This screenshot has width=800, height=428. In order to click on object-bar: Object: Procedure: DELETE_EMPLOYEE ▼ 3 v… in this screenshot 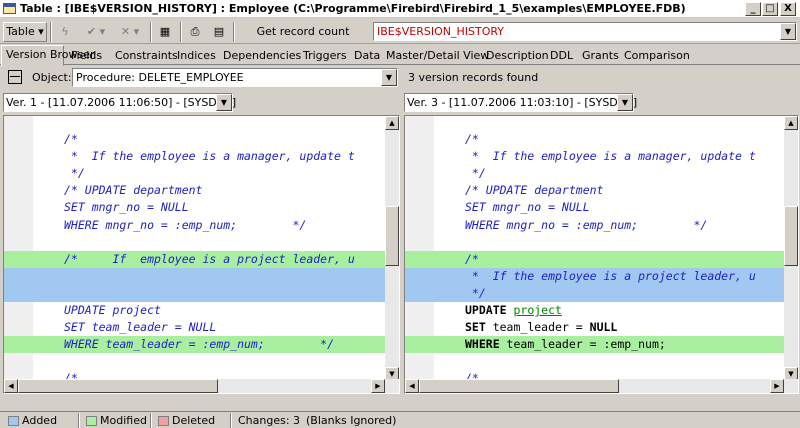, I will do `click(400, 78)`.